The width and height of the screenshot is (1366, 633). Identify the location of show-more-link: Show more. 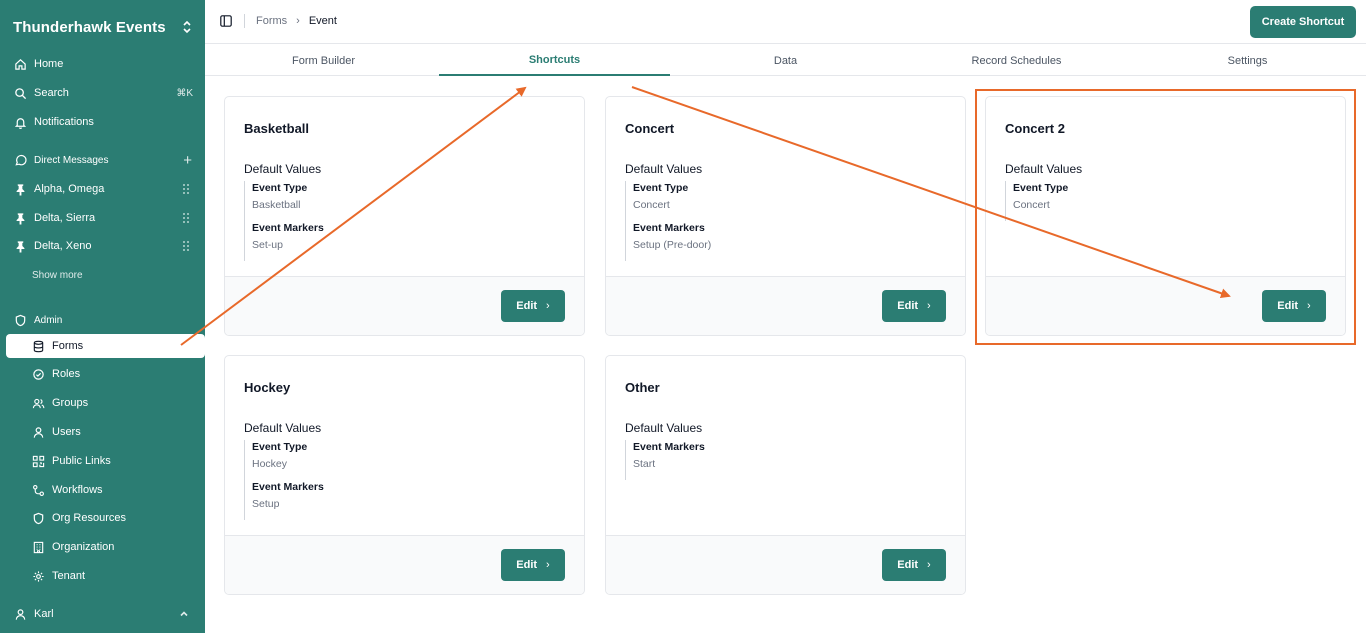
(57, 275).